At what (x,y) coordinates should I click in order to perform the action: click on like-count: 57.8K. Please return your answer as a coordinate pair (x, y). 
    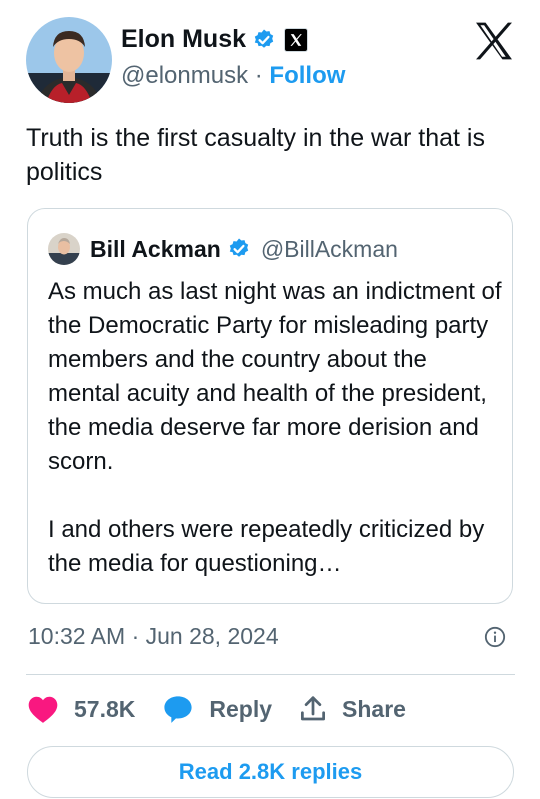
    Looking at the image, I should click on (105, 708).